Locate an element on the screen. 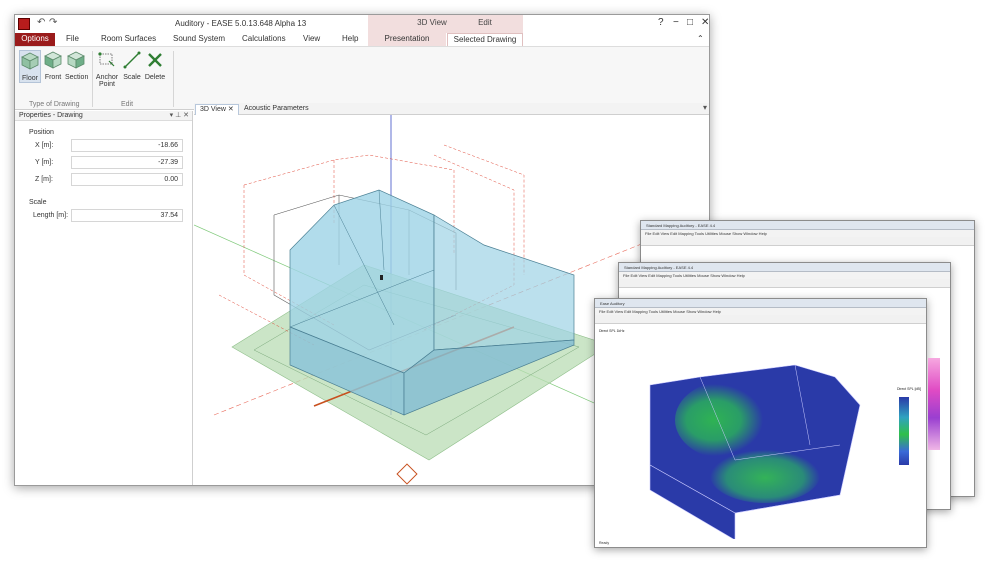 This screenshot has height=573, width=1000. z-field-row: Z [m]: 0.00 is located at coordinates (103, 179).